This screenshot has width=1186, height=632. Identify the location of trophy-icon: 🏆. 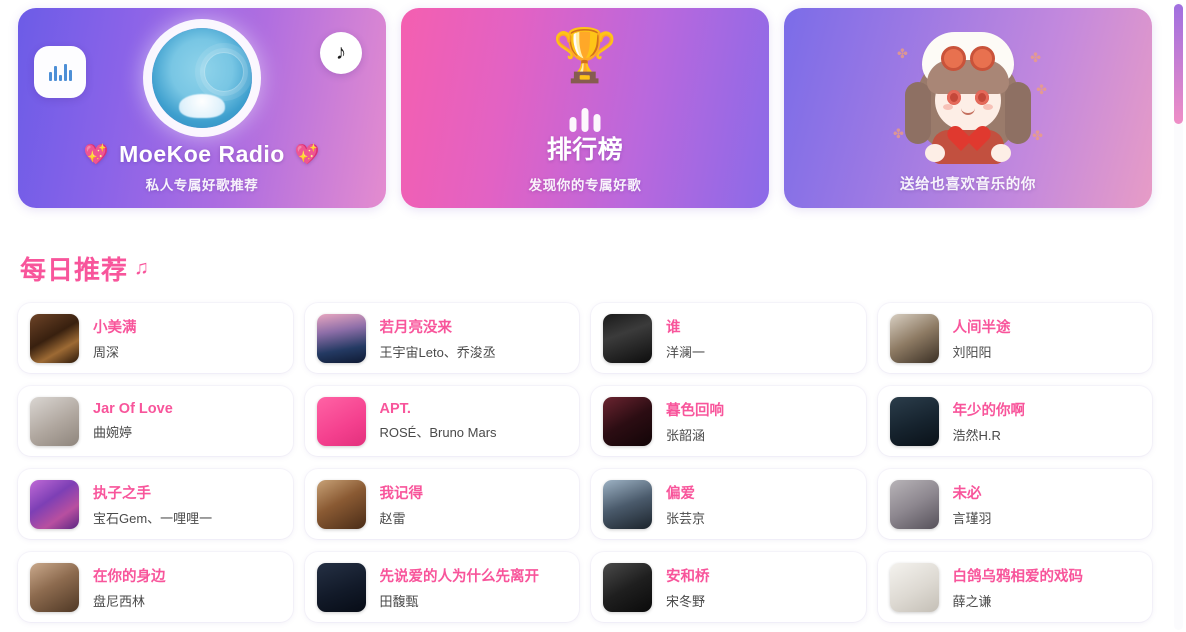
(585, 56).